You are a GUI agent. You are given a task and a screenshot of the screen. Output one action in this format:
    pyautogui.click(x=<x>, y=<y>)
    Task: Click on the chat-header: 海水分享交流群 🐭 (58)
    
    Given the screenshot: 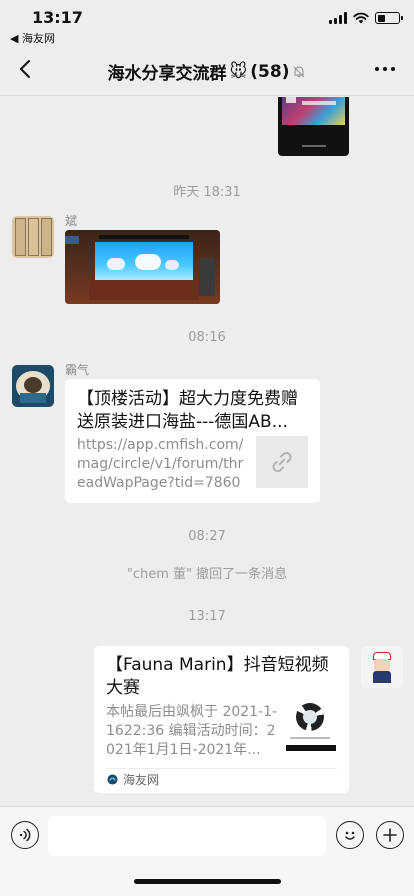 What is the action you would take?
    pyautogui.click(x=207, y=71)
    